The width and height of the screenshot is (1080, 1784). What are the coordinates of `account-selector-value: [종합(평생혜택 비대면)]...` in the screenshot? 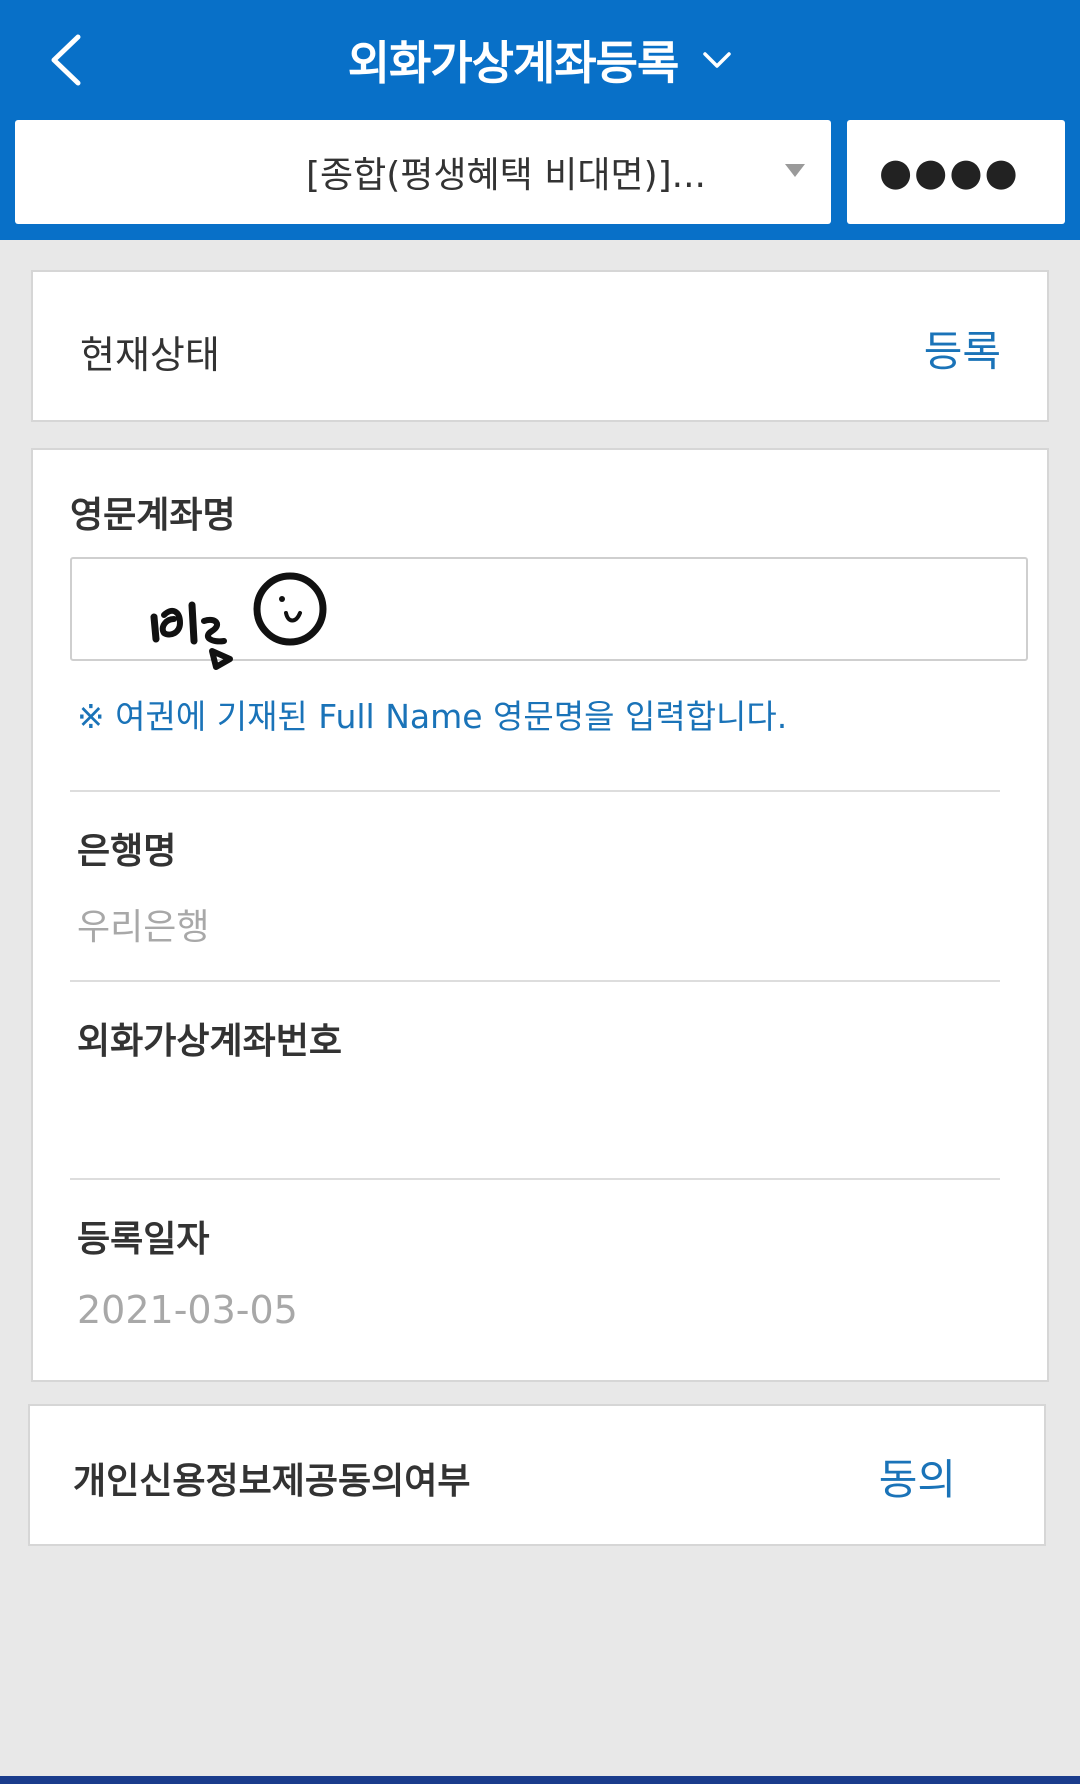 It's located at (505, 175).